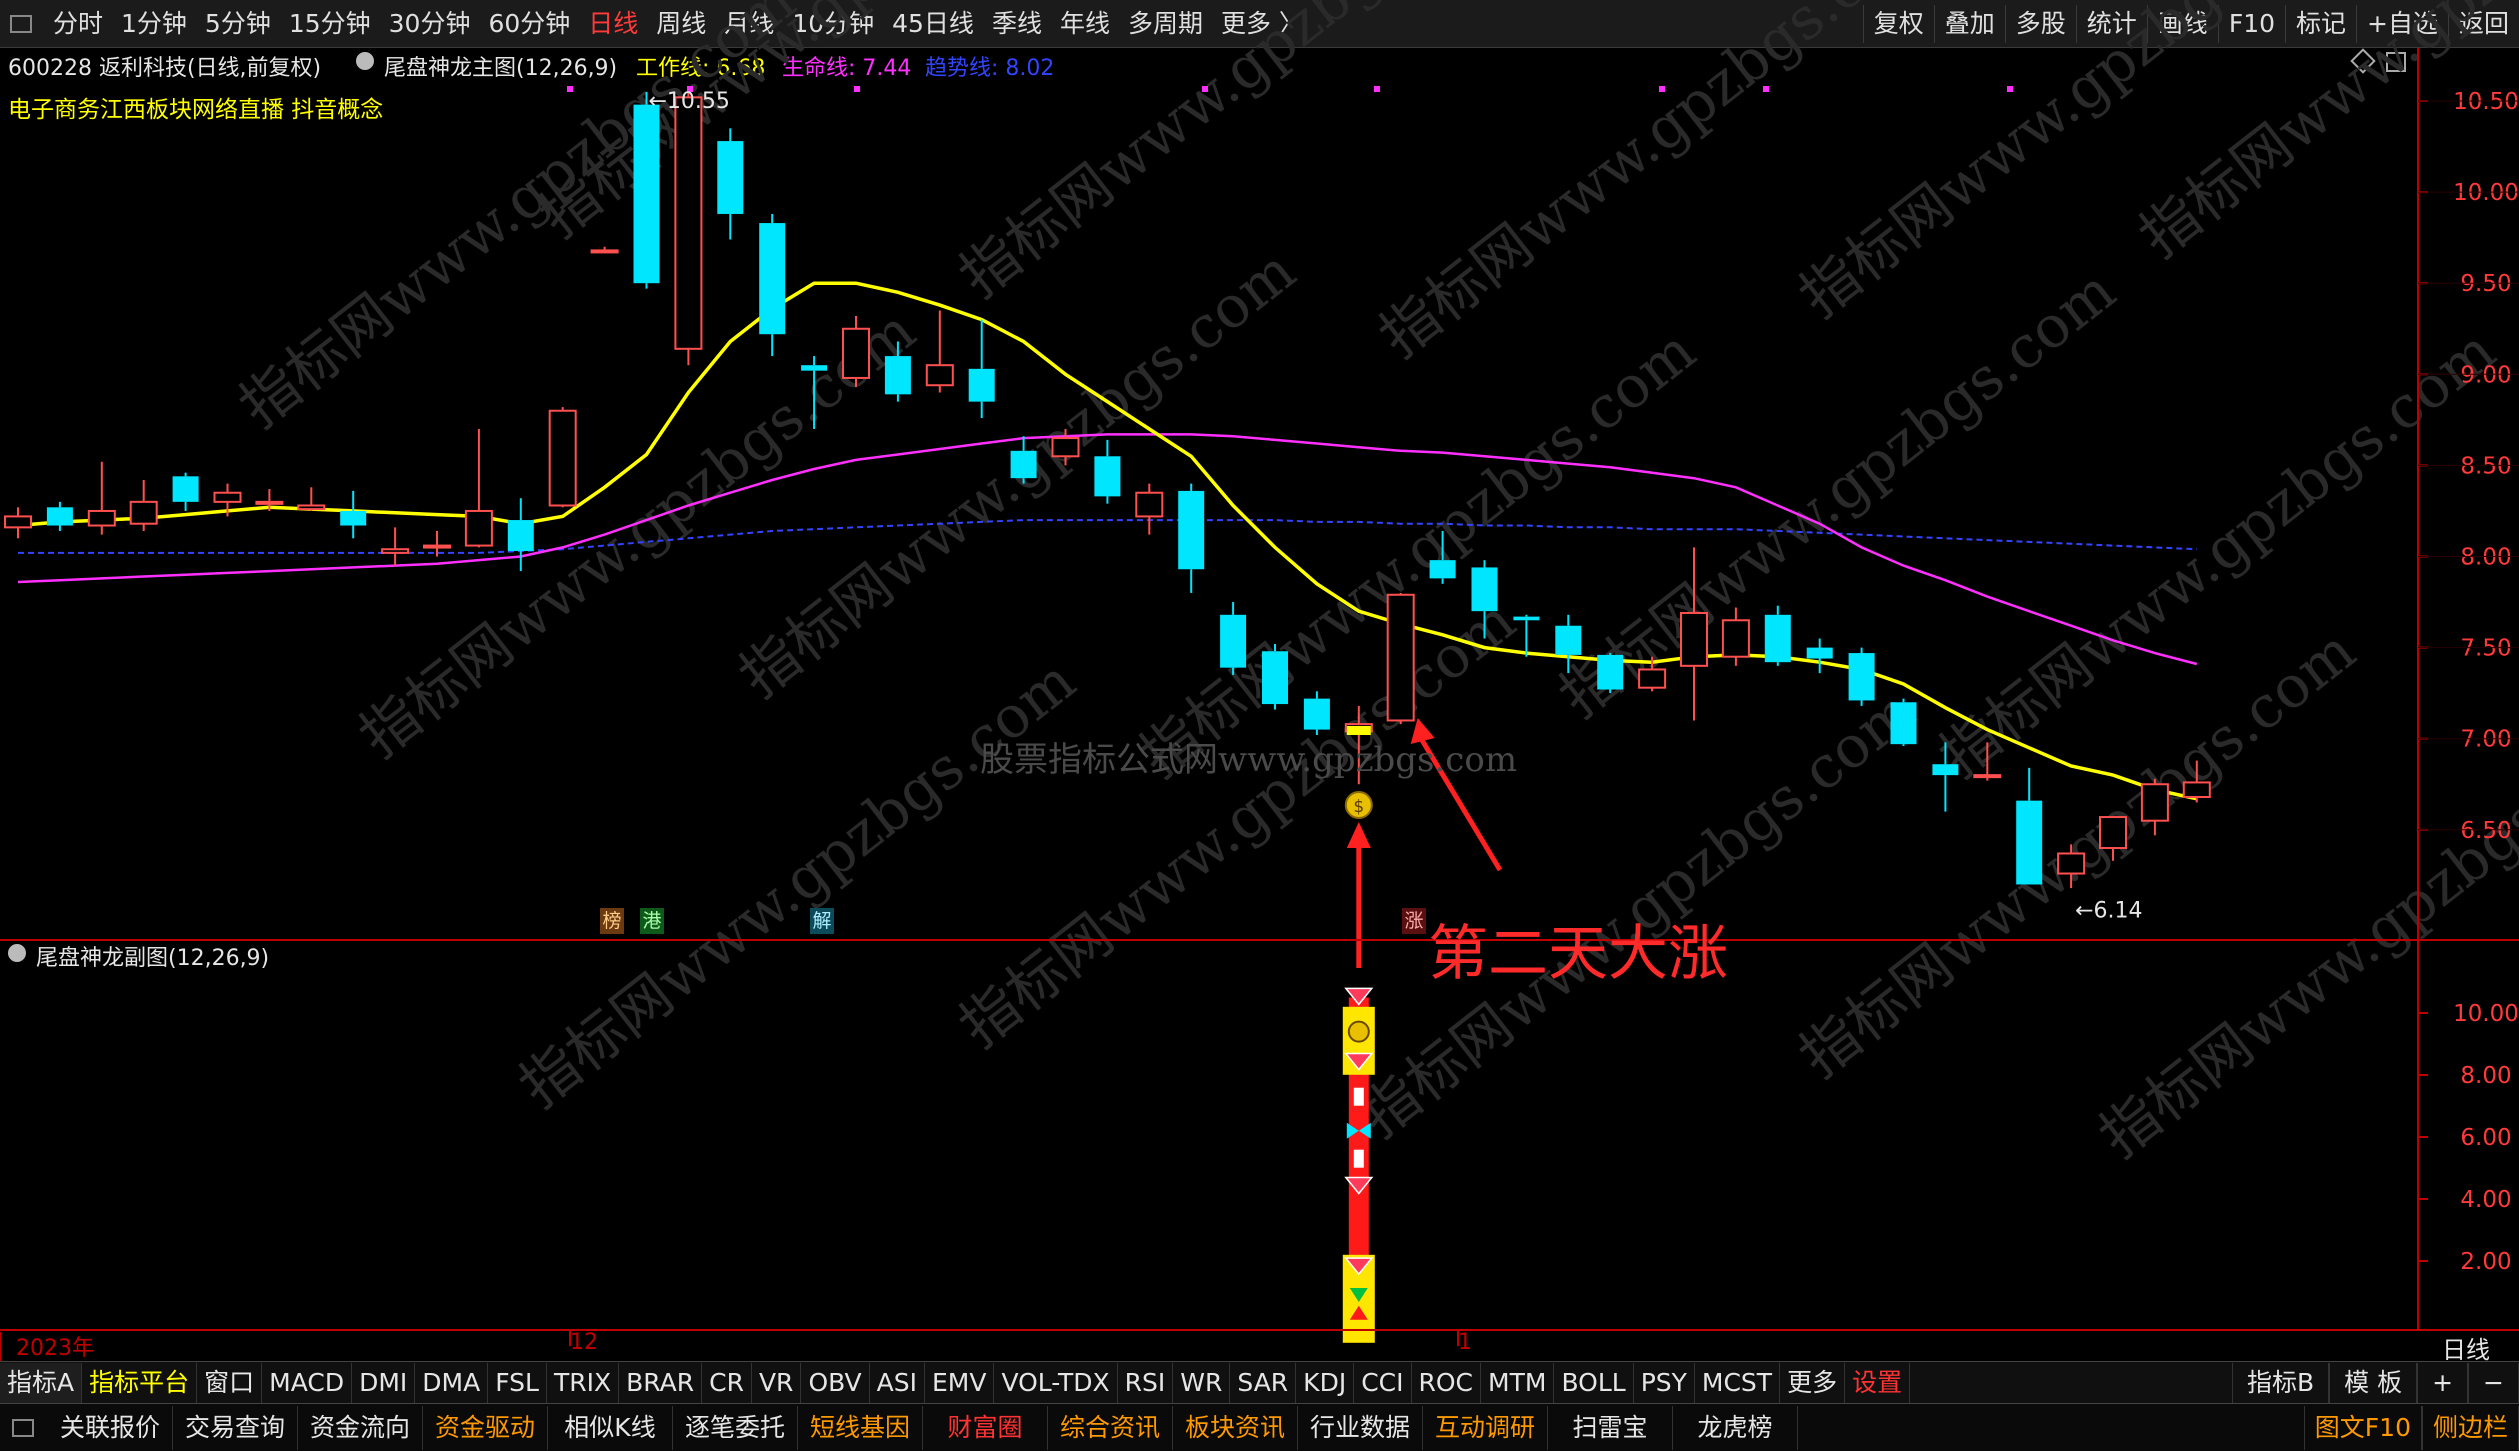 This screenshot has height=1451, width=2519. What do you see at coordinates (1594, 1382) in the screenshot?
I see `indicator-tab-22: BOLL` at bounding box center [1594, 1382].